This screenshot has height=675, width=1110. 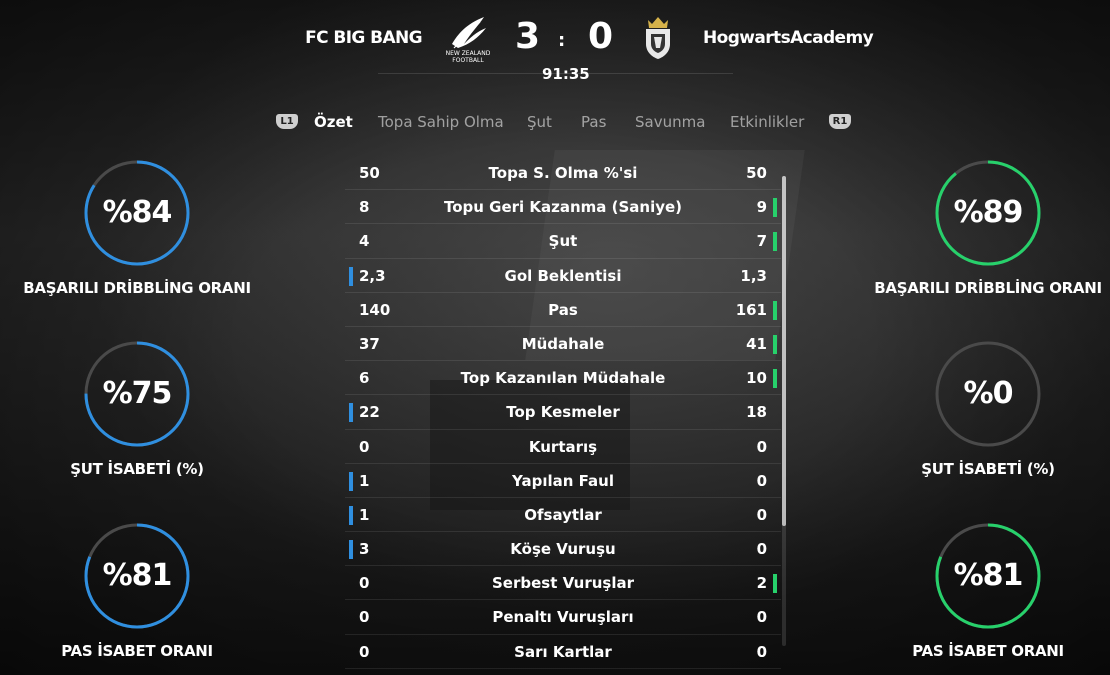 What do you see at coordinates (761, 583) in the screenshot?
I see `away-stat-value: 2` at bounding box center [761, 583].